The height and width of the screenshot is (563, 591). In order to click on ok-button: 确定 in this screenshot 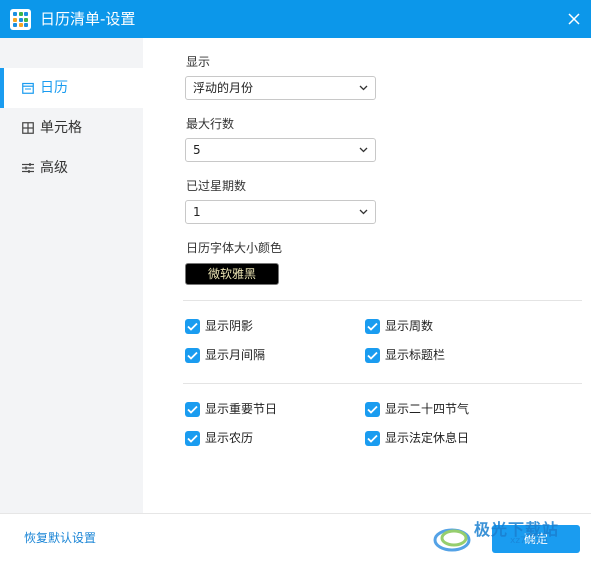, I will do `click(536, 539)`.